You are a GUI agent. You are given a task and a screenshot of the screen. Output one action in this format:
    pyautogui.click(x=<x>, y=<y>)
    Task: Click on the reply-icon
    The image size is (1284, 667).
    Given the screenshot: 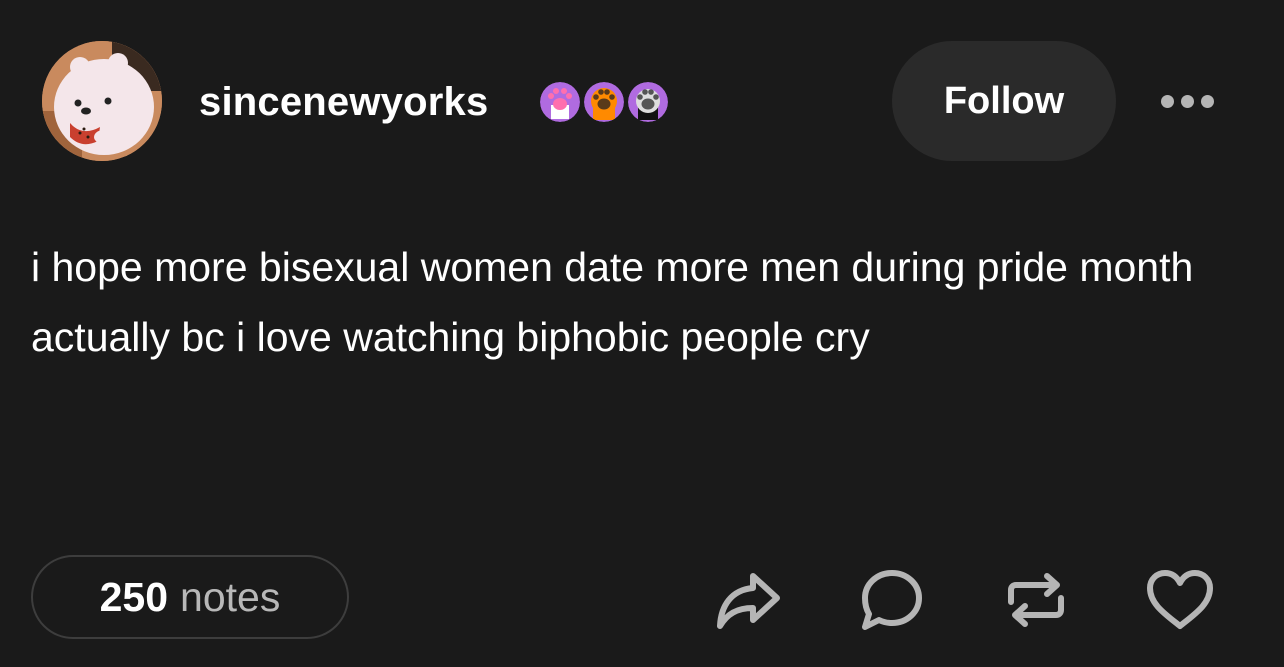 What is the action you would take?
    pyautogui.click(x=892, y=600)
    